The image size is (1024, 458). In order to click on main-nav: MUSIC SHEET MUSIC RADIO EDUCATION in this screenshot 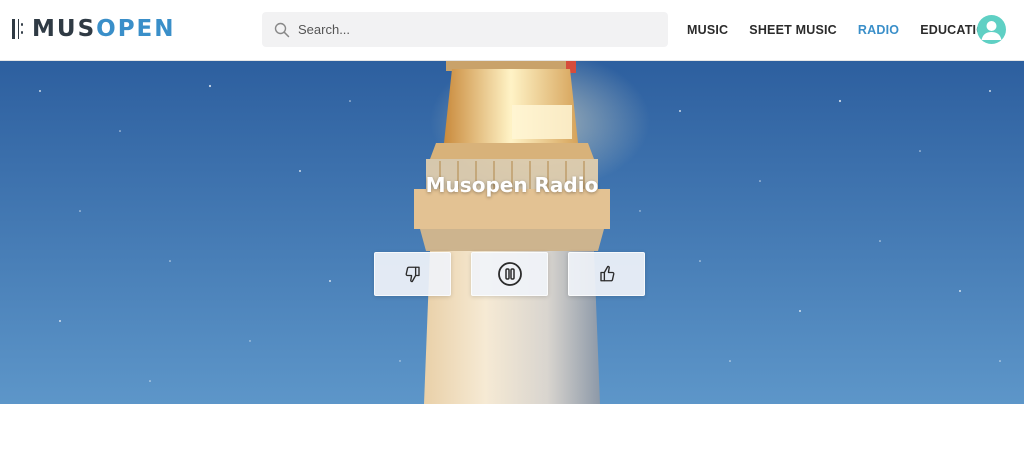, I will do `click(851, 30)`.